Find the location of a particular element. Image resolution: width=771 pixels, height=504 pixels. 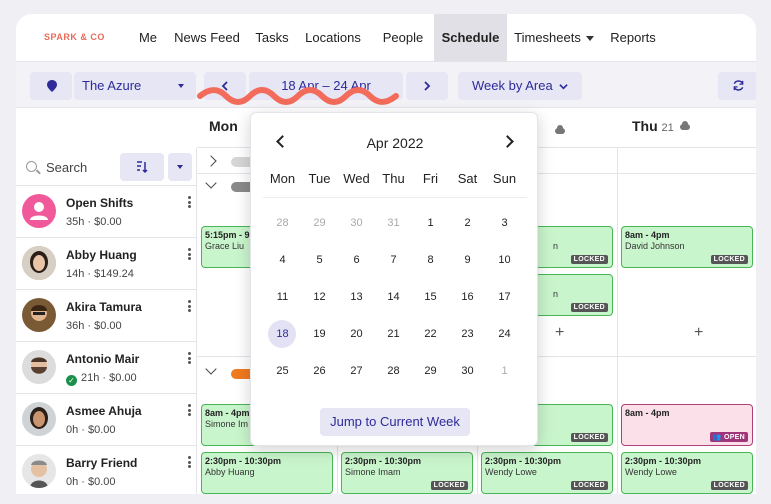

calendar-day: 5 is located at coordinates (319, 260).